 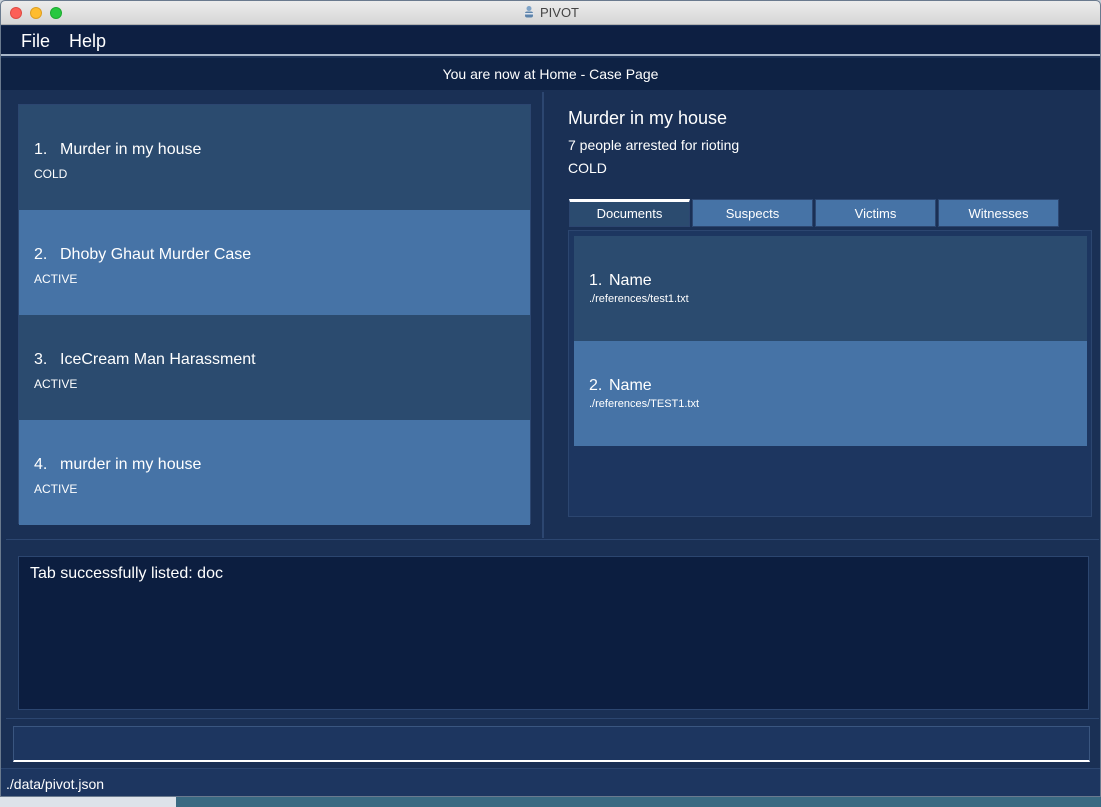 I want to click on case-index: 4., so click(x=41, y=464).